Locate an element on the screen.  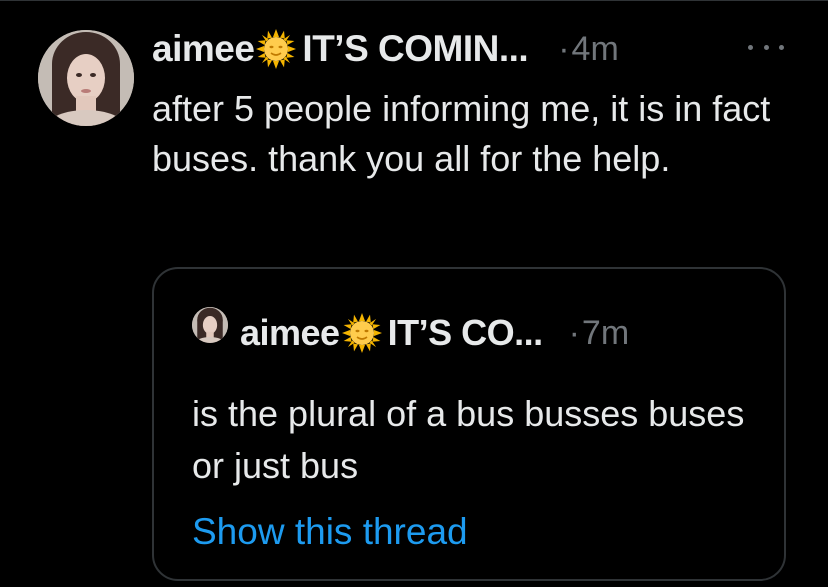
quote-avatar is located at coordinates (210, 325).